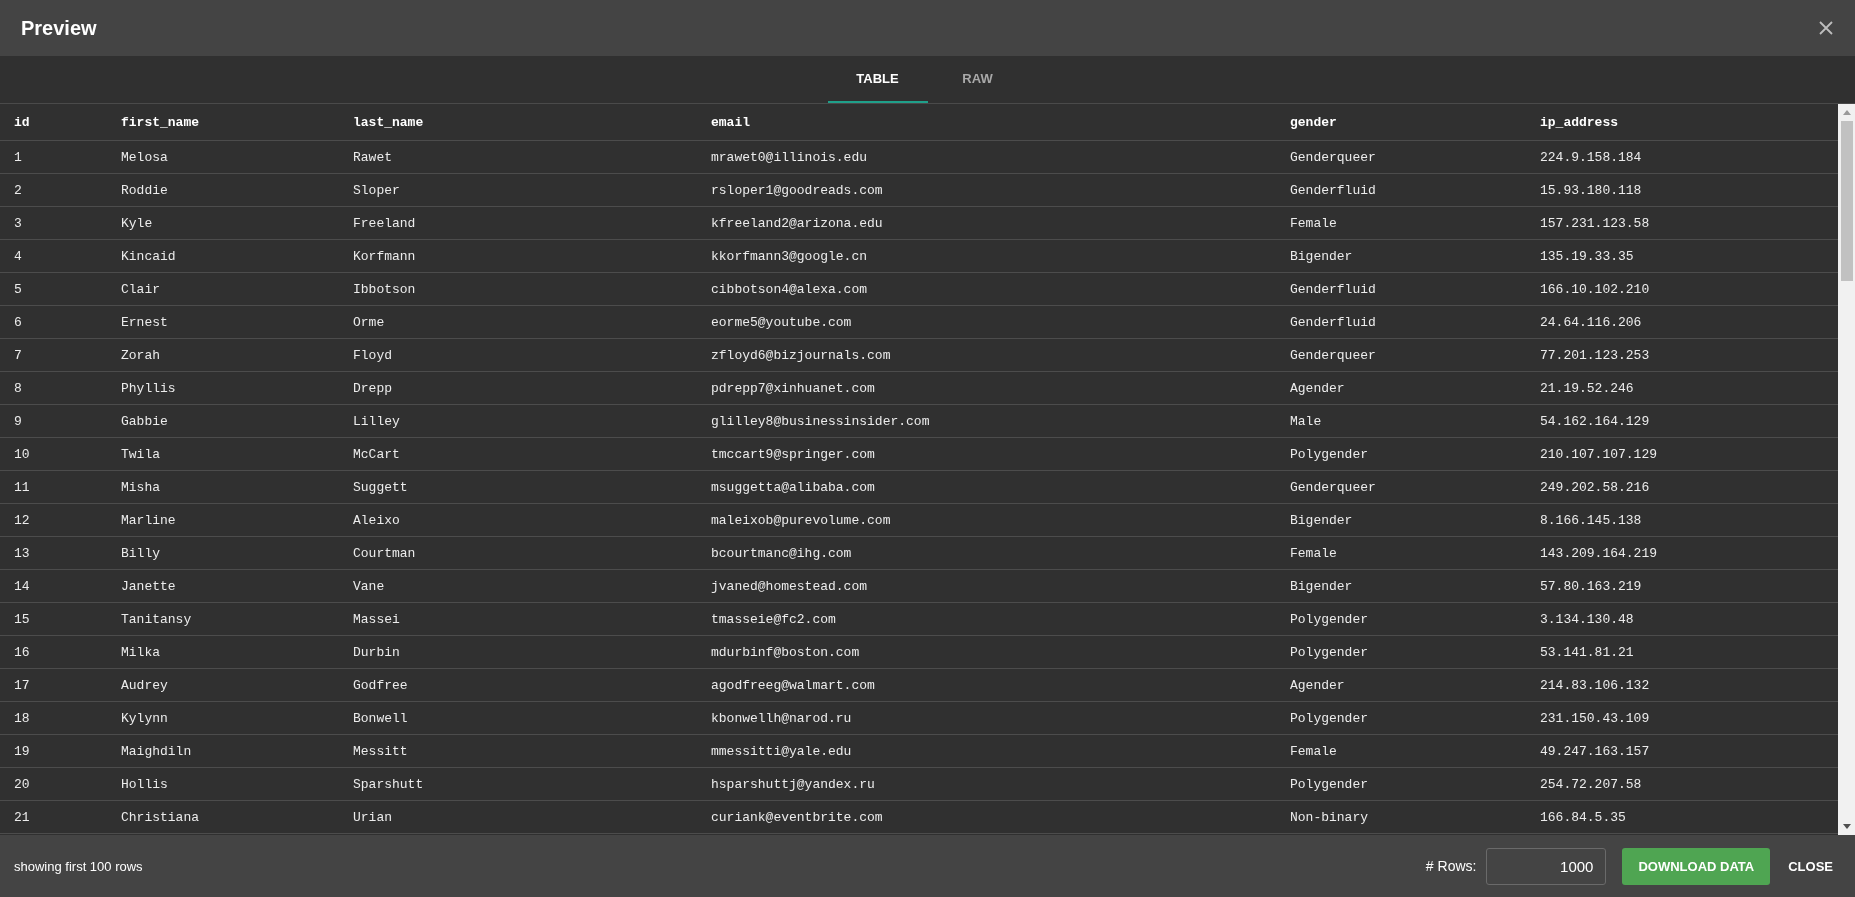 The width and height of the screenshot is (1855, 897). What do you see at coordinates (1599, 553) in the screenshot?
I see `table-cell-text: 143.209.164.219` at bounding box center [1599, 553].